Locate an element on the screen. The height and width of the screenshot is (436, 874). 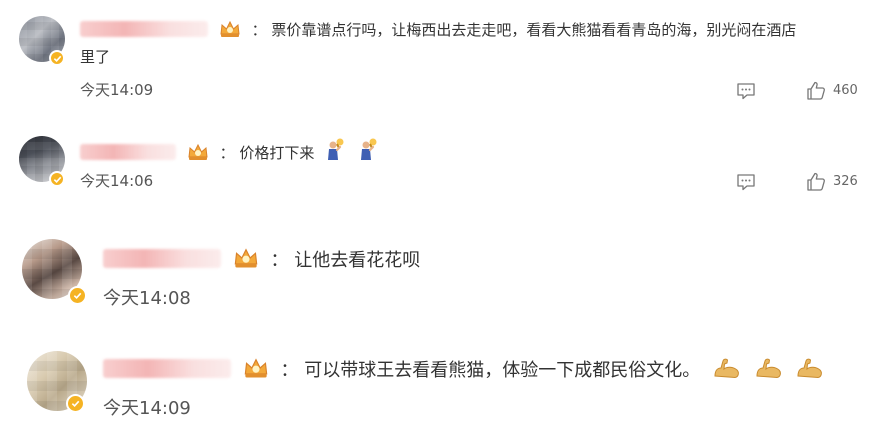
like-button: 460 is located at coordinates (832, 90).